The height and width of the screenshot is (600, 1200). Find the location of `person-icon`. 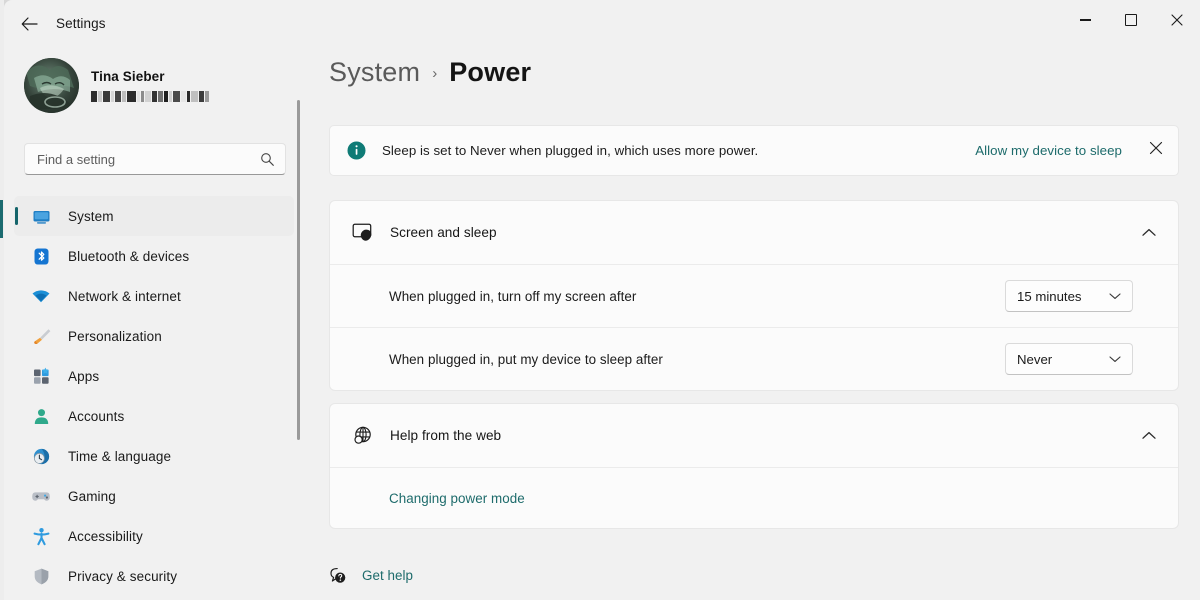

person-icon is located at coordinates (41, 416).